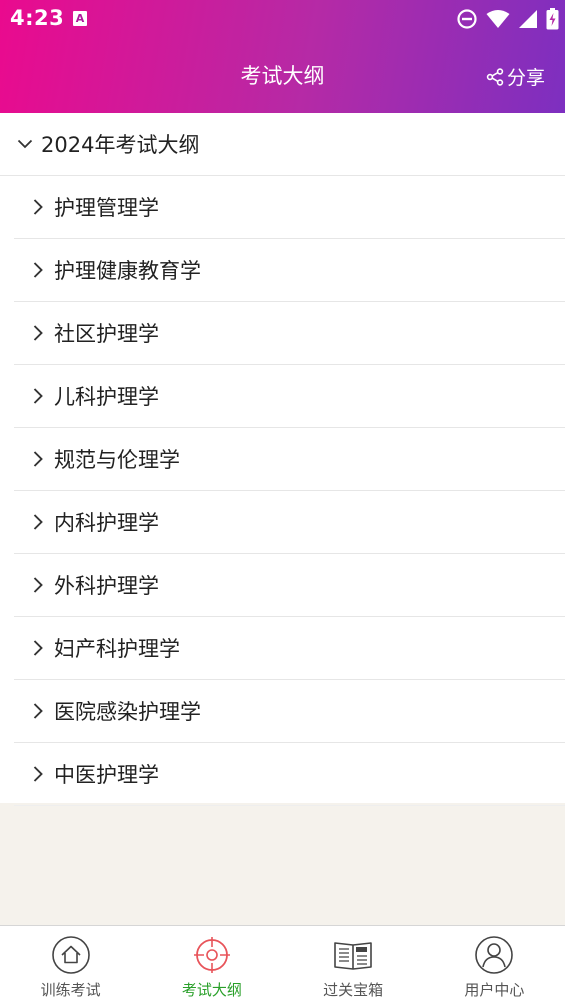 The height and width of the screenshot is (1005, 565). What do you see at coordinates (106, 397) in the screenshot?
I see `list-item-label: 儿科护理学` at bounding box center [106, 397].